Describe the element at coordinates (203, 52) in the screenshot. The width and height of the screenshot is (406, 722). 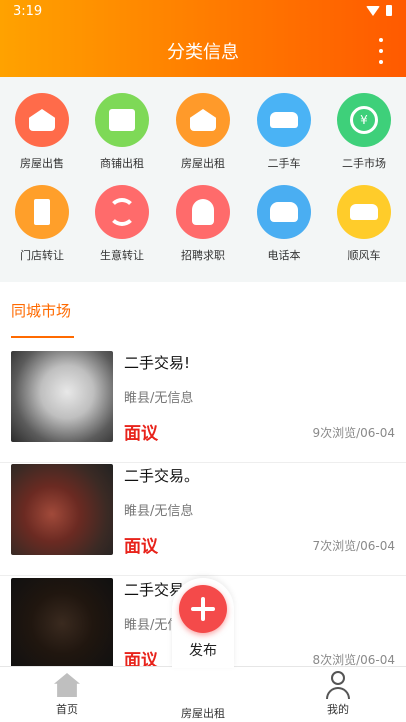
I see `page-title: 分类信息` at that location.